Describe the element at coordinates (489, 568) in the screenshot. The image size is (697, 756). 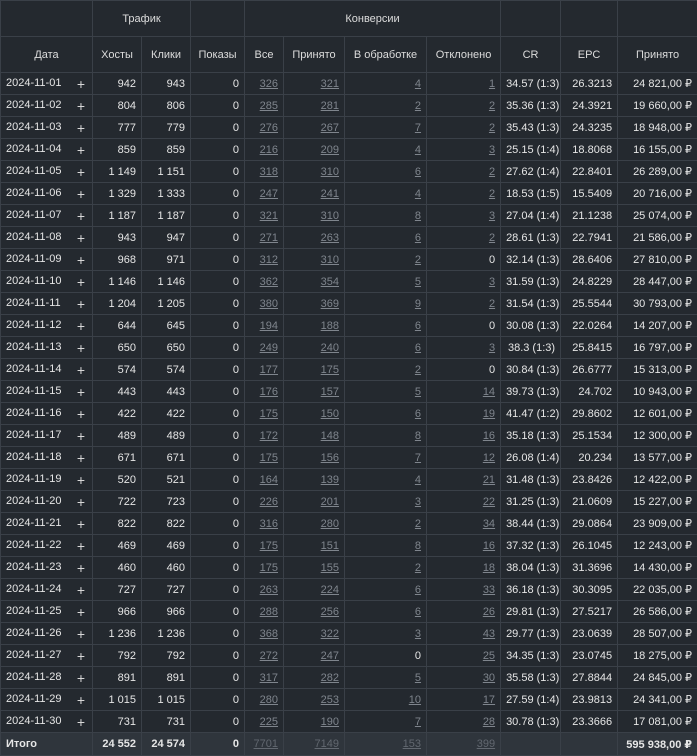
I see `row-rejected-link: 18` at that location.